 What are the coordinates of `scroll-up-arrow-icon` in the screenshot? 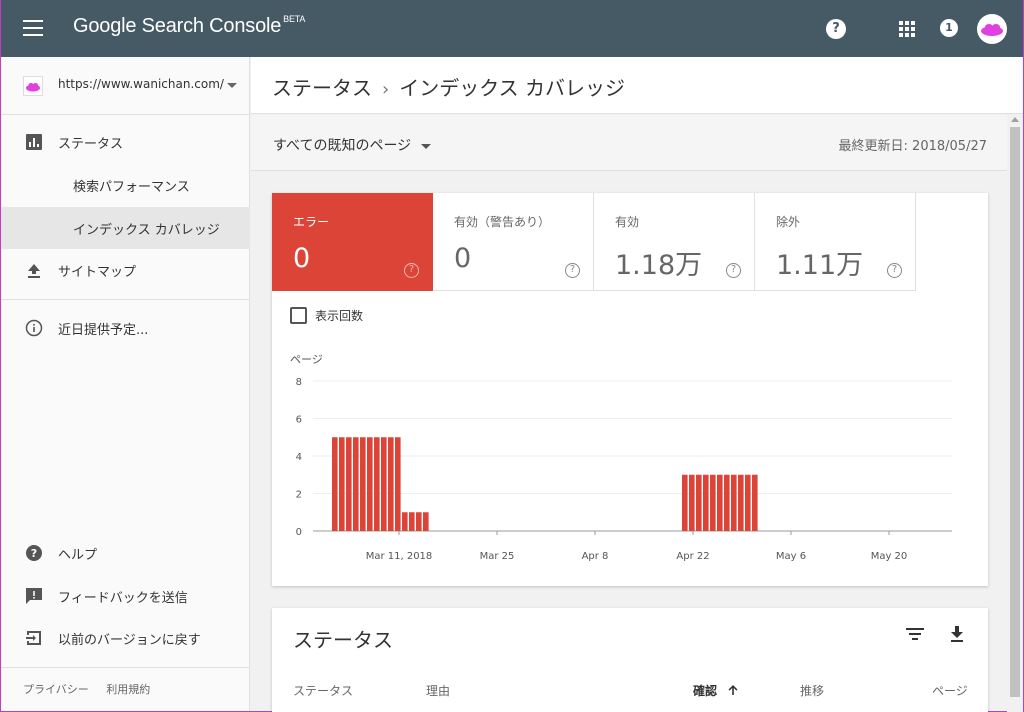 It's located at (1015, 119).